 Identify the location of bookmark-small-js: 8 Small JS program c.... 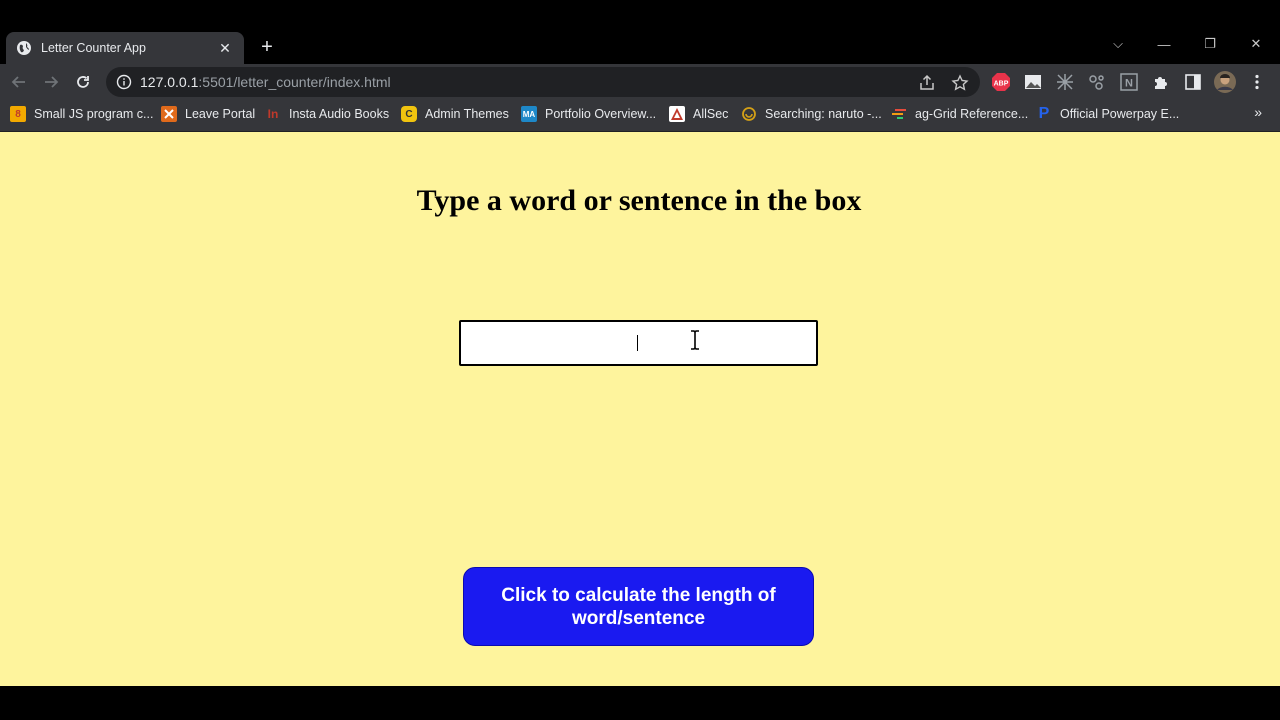
(81, 114).